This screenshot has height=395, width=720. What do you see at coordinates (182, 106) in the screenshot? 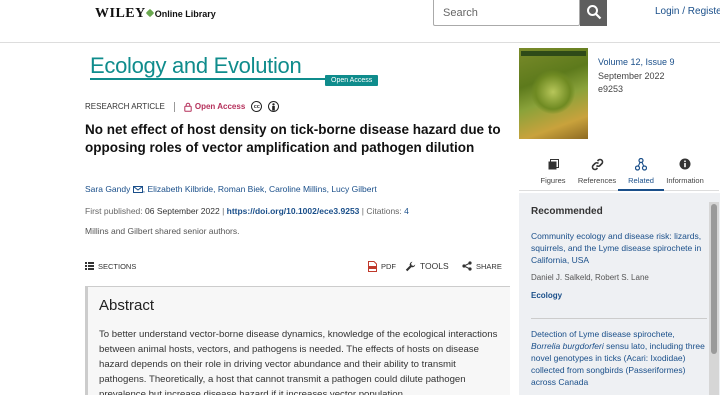
I see `article-meta-row: RESEARCH ARTICLE Open Access cc` at bounding box center [182, 106].